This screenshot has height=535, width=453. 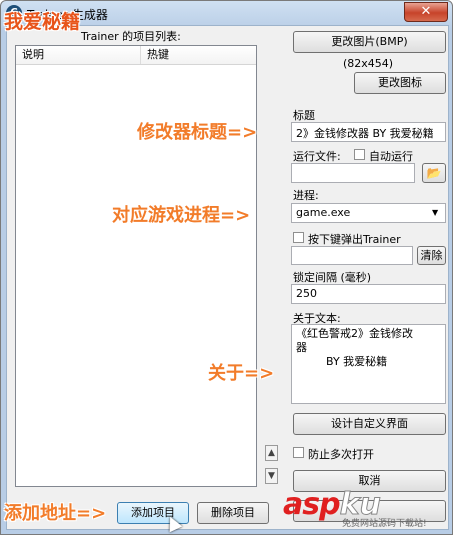 I want to click on design-custom-ui-button: 设计自定义界面, so click(x=369, y=424).